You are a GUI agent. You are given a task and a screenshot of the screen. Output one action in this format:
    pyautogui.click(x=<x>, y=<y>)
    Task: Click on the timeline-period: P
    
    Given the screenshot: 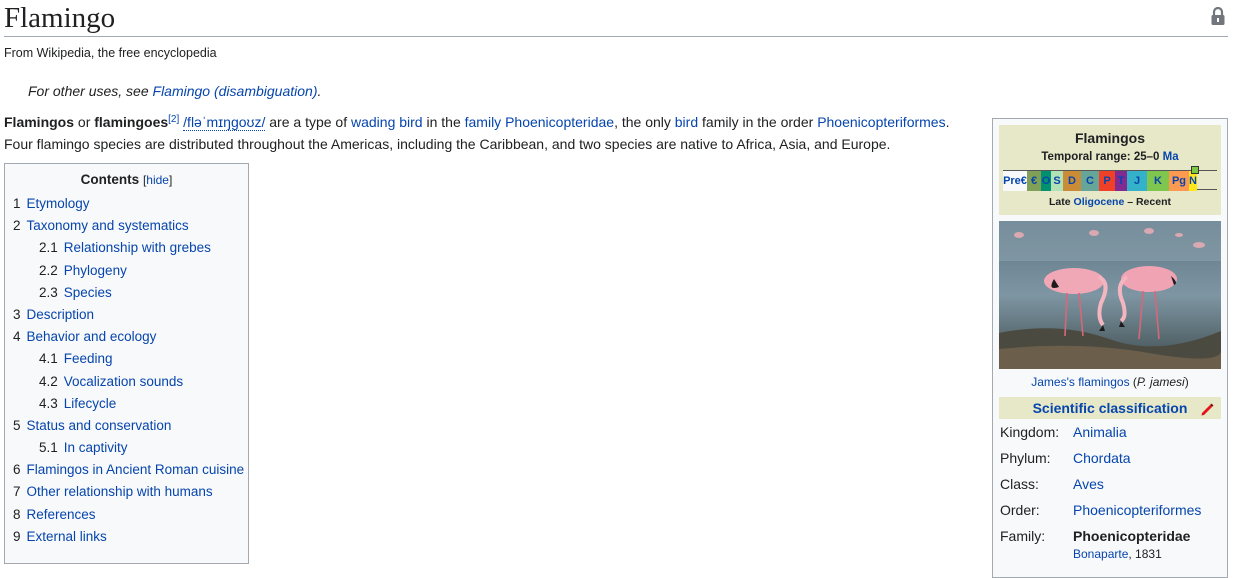 What is the action you would take?
    pyautogui.click(x=1107, y=181)
    